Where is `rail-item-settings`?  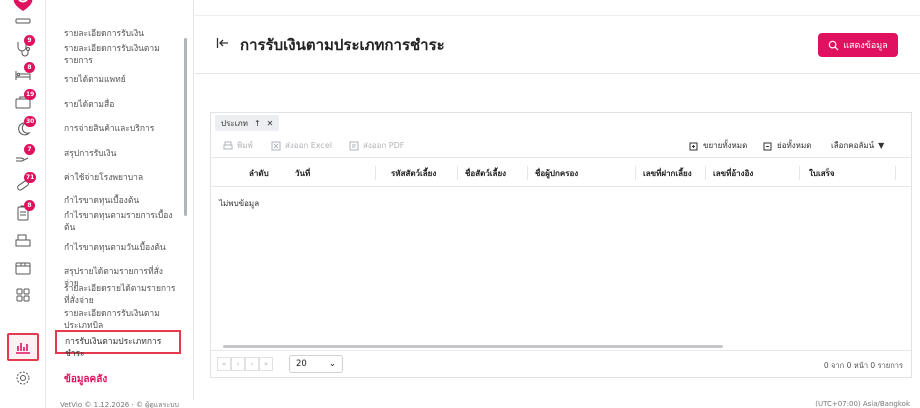 rail-item-settings is located at coordinates (23, 378).